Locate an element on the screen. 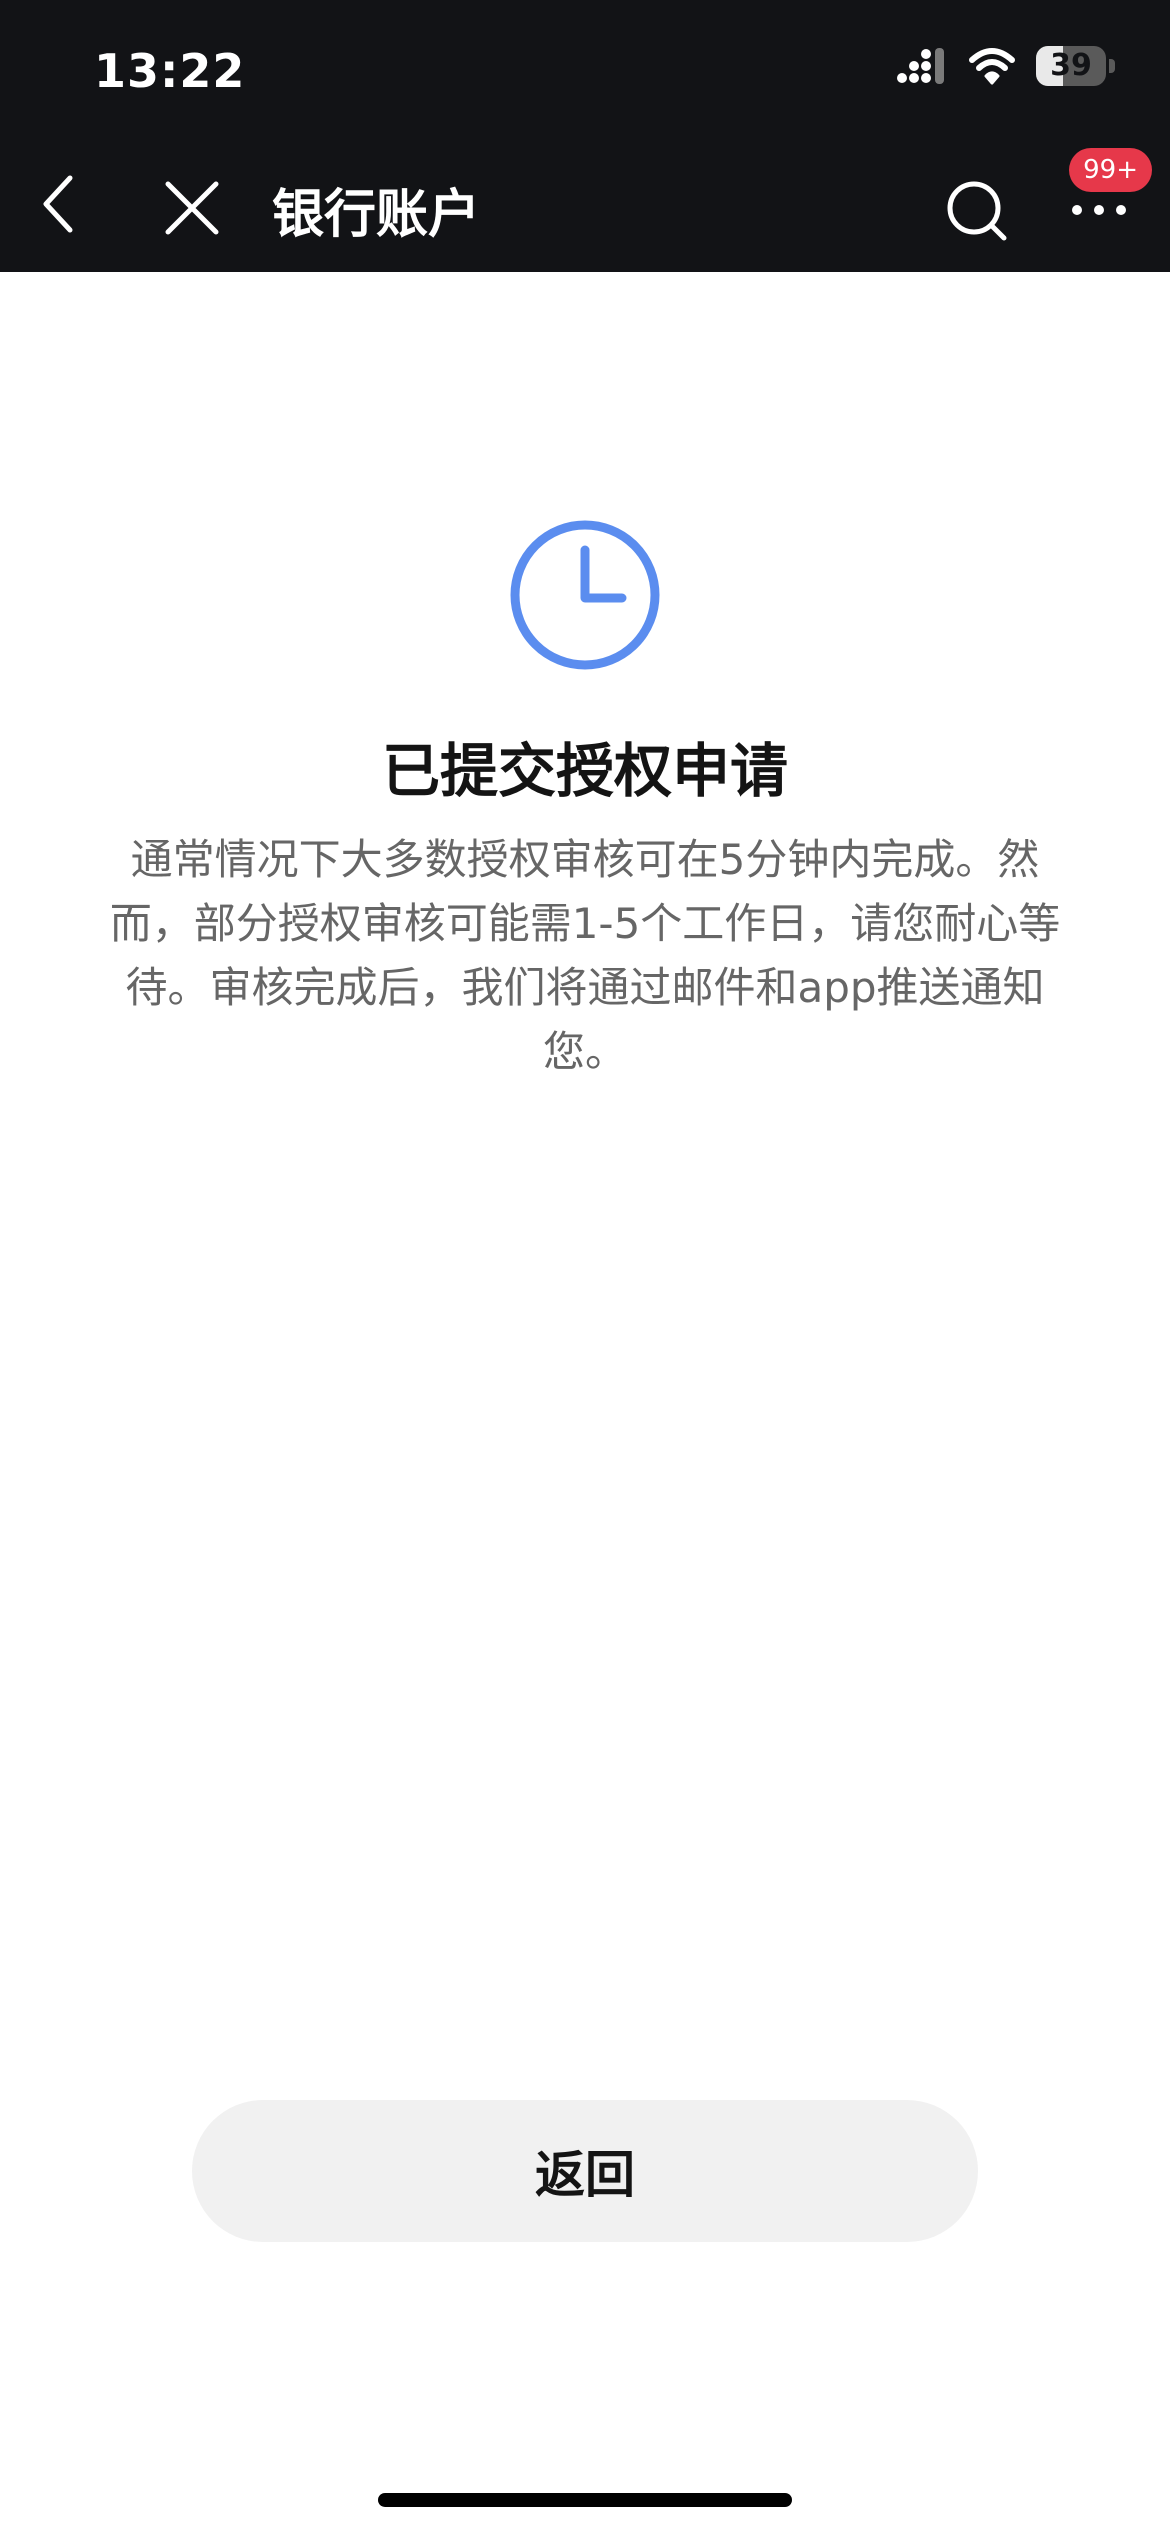 The height and width of the screenshot is (2532, 1170). search-button is located at coordinates (977, 211).